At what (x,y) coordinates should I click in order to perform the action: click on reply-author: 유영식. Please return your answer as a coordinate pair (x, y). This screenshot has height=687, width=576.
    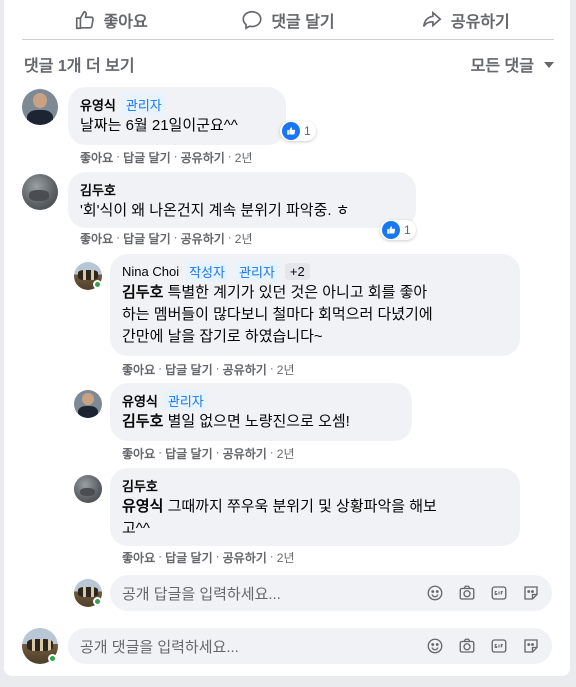
    Looking at the image, I should click on (140, 400).